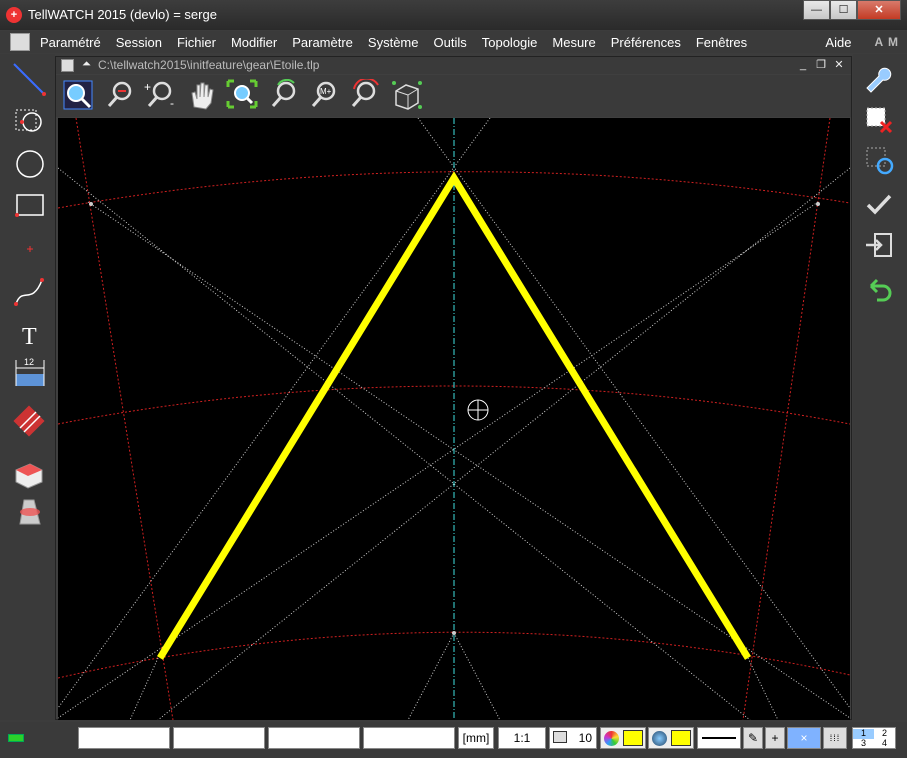  I want to click on layer-color-field, so click(623, 738).